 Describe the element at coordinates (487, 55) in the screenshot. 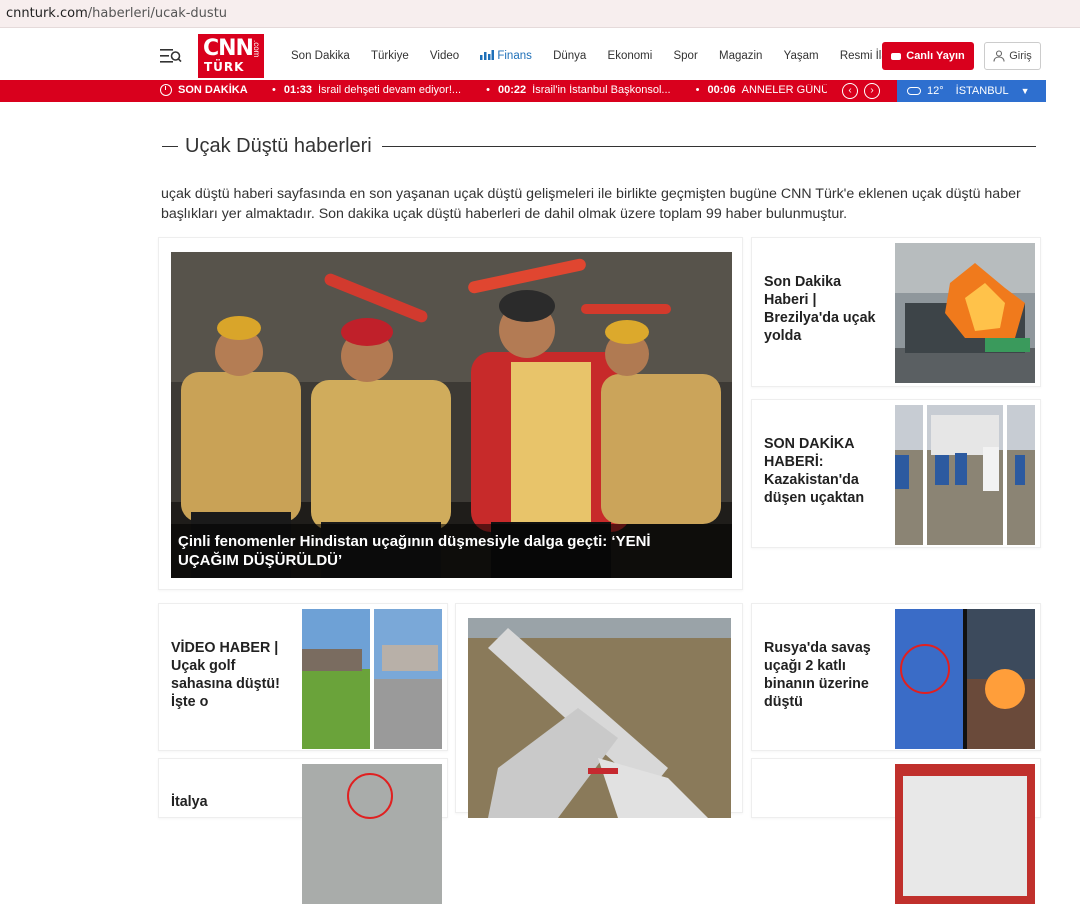

I see `chart-bars-icon` at that location.